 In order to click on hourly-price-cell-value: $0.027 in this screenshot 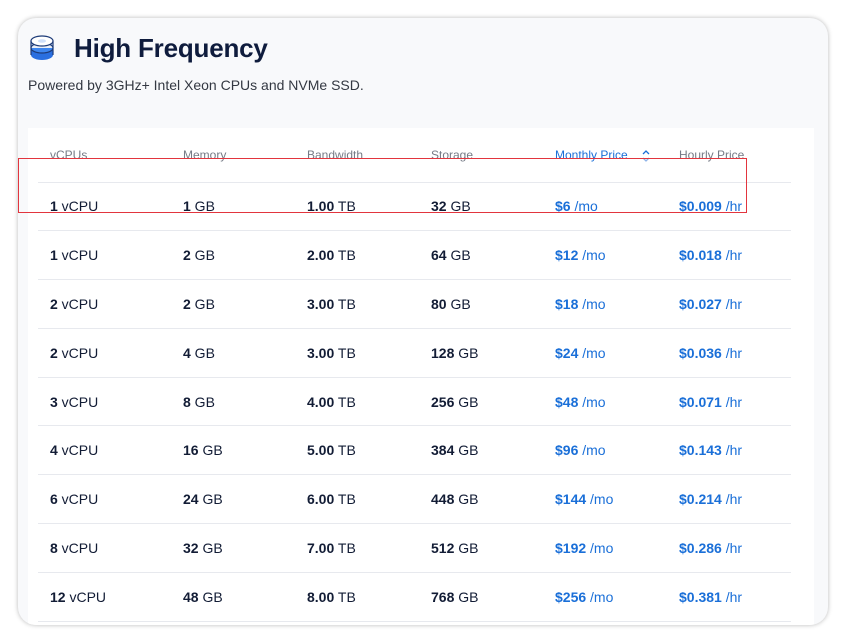, I will do `click(700, 303)`.